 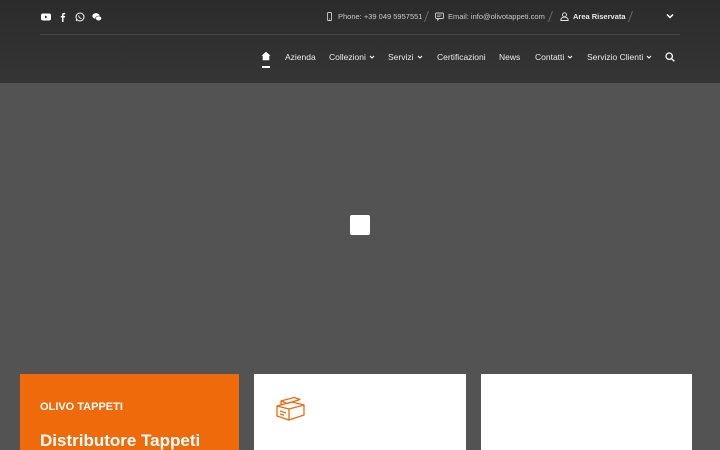 What do you see at coordinates (45, 17) in the screenshot?
I see `youtube-icon` at bounding box center [45, 17].